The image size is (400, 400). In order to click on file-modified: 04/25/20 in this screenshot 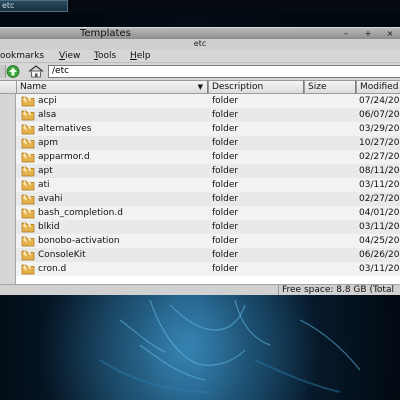, I will do `click(379, 241)`.